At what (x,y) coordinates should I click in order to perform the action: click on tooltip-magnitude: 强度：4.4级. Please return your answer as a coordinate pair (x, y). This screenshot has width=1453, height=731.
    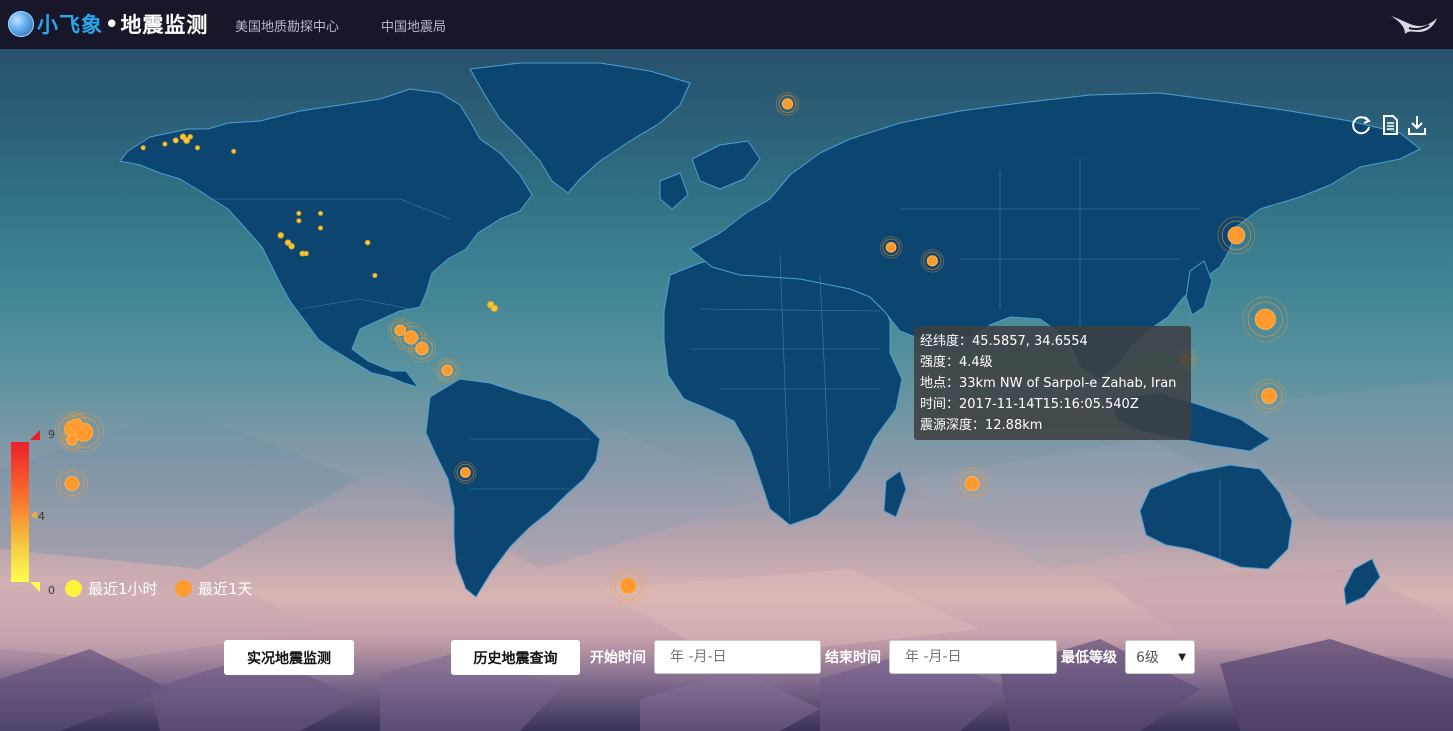
    Looking at the image, I should click on (956, 362).